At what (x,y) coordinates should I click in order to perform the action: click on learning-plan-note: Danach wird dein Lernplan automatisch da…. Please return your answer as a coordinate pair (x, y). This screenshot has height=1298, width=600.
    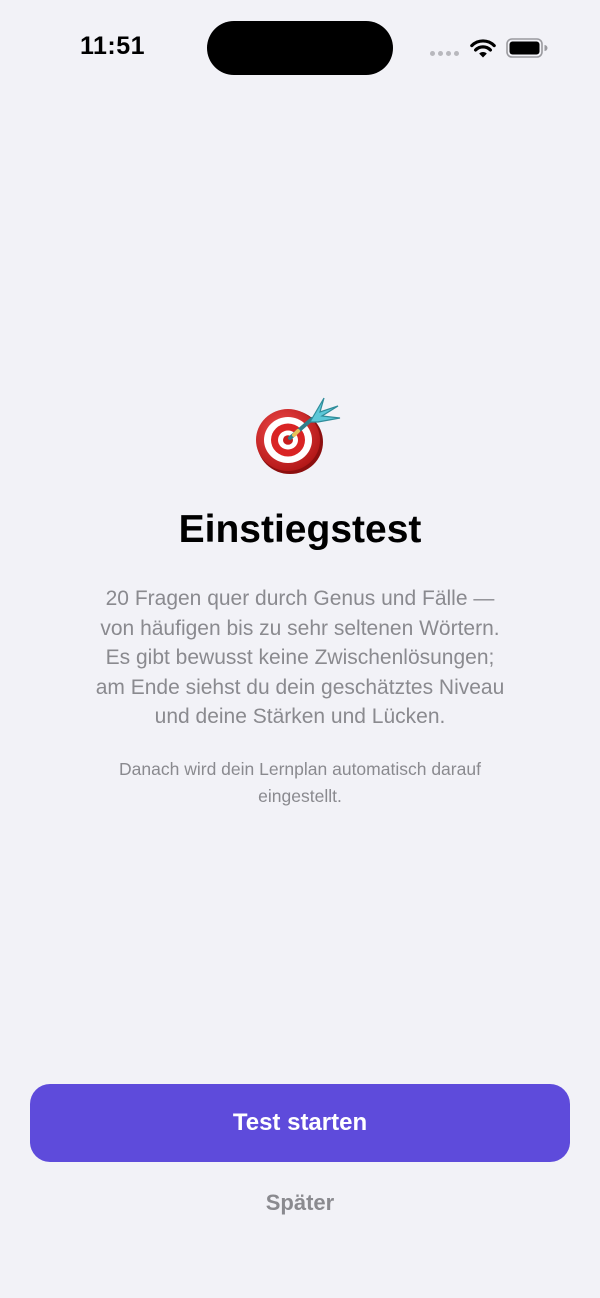
    Looking at the image, I should click on (300, 782).